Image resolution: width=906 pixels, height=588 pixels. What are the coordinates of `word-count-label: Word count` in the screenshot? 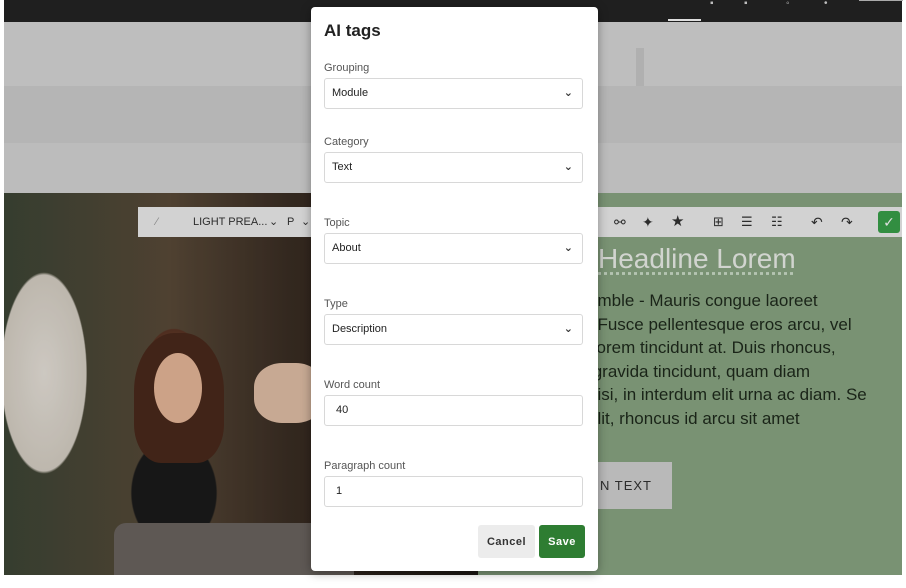 It's located at (352, 385).